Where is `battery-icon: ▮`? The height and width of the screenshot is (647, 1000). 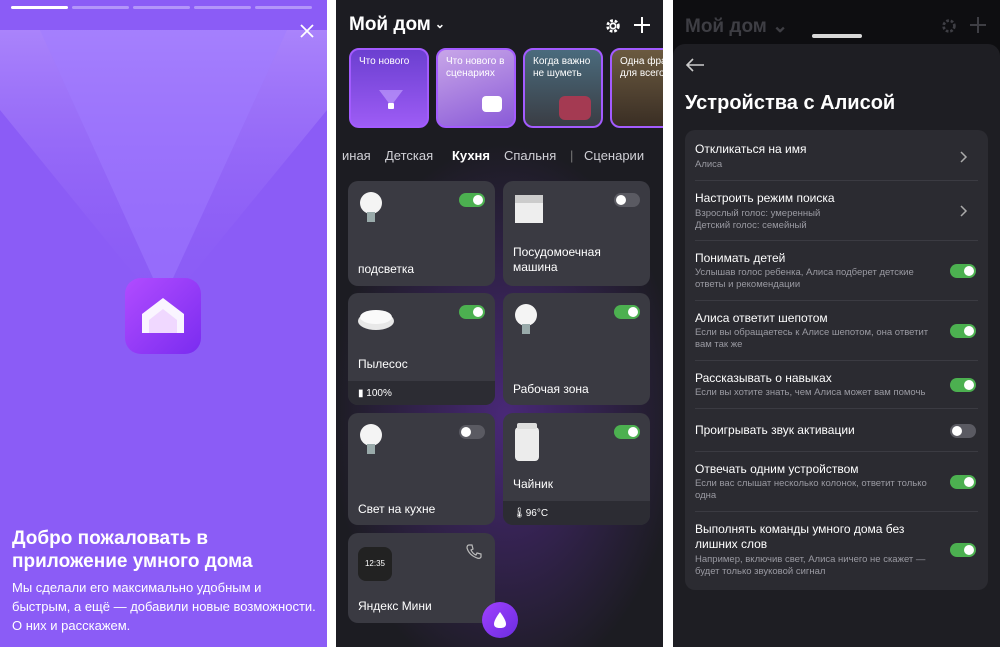 battery-icon: ▮ is located at coordinates (361, 393).